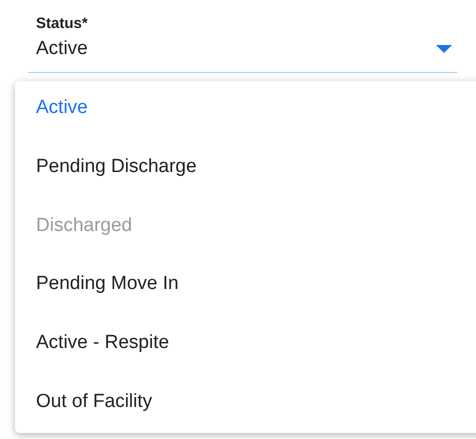 Image resolution: width=476 pixels, height=439 pixels. What do you see at coordinates (245, 173) in the screenshot?
I see `menu-option: Pending Discharge` at bounding box center [245, 173].